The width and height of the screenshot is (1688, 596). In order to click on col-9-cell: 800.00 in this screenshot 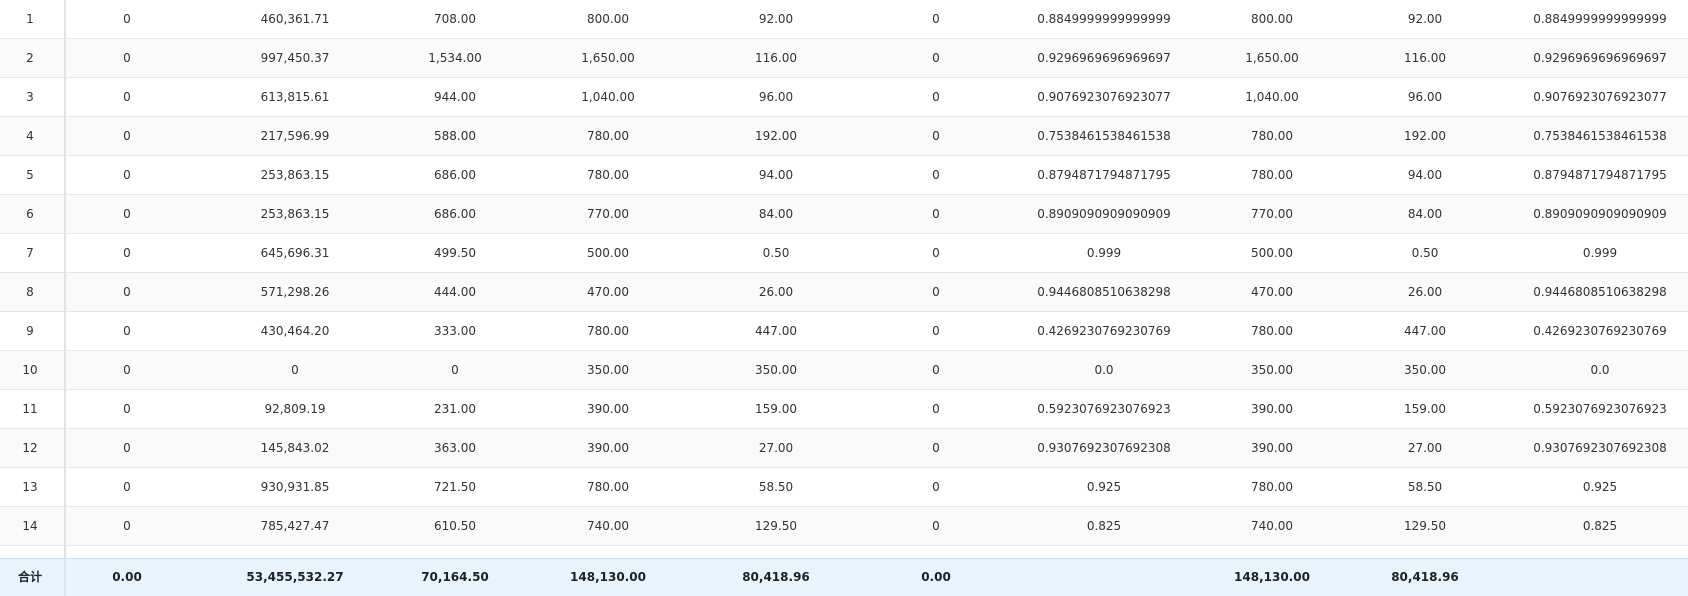, I will do `click(1272, 19)`.